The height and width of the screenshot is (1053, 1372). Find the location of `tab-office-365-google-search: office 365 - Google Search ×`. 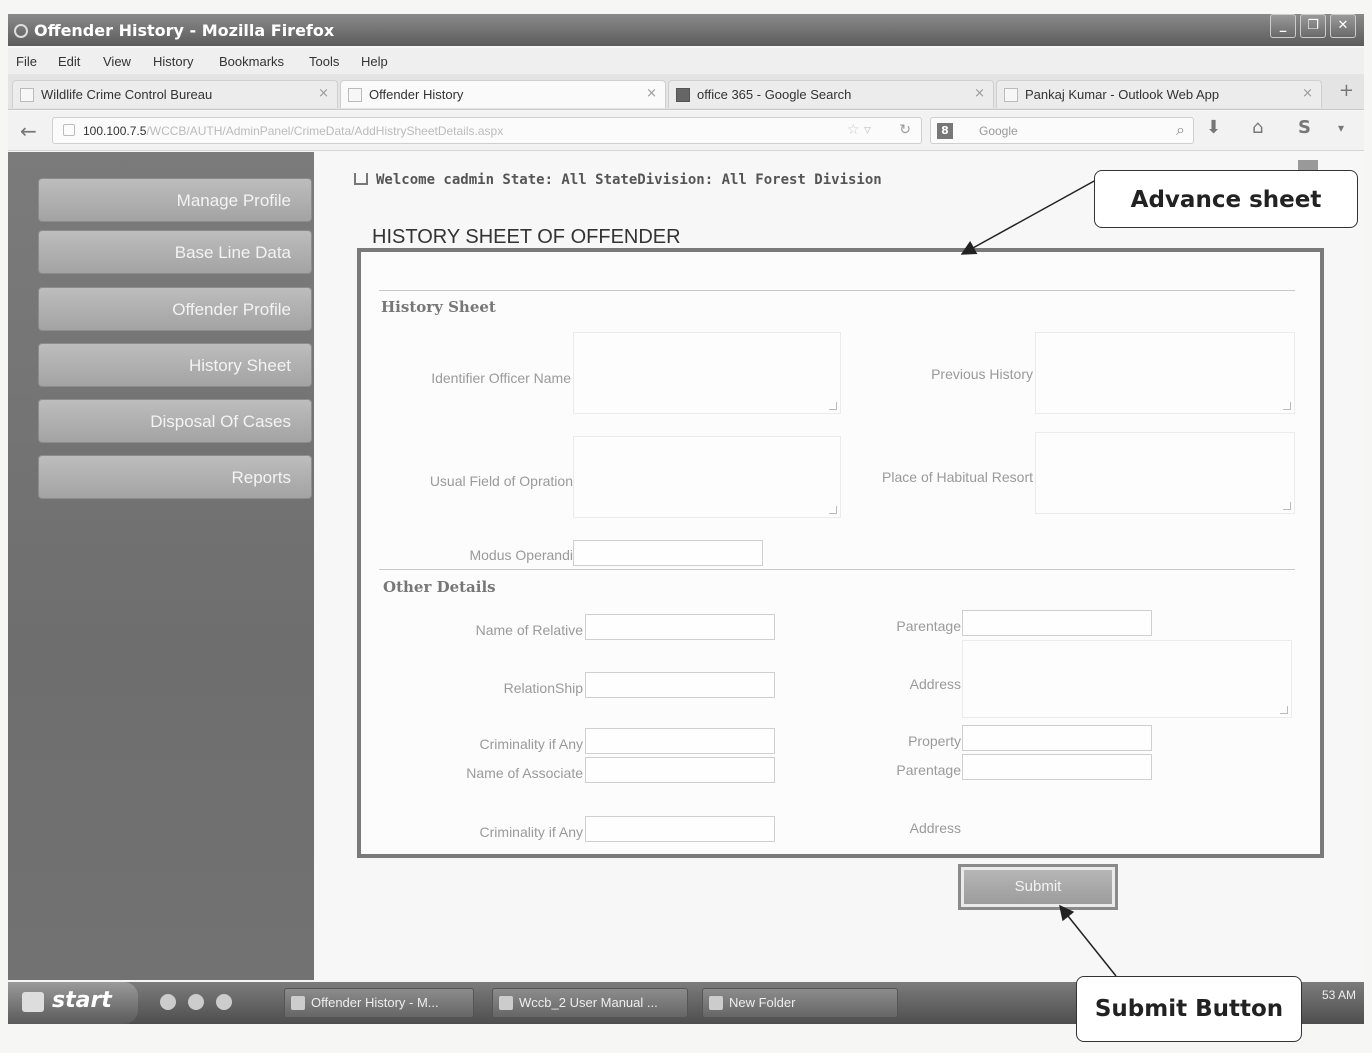

tab-office-365-google-search: office 365 - Google Search × is located at coordinates (831, 94).